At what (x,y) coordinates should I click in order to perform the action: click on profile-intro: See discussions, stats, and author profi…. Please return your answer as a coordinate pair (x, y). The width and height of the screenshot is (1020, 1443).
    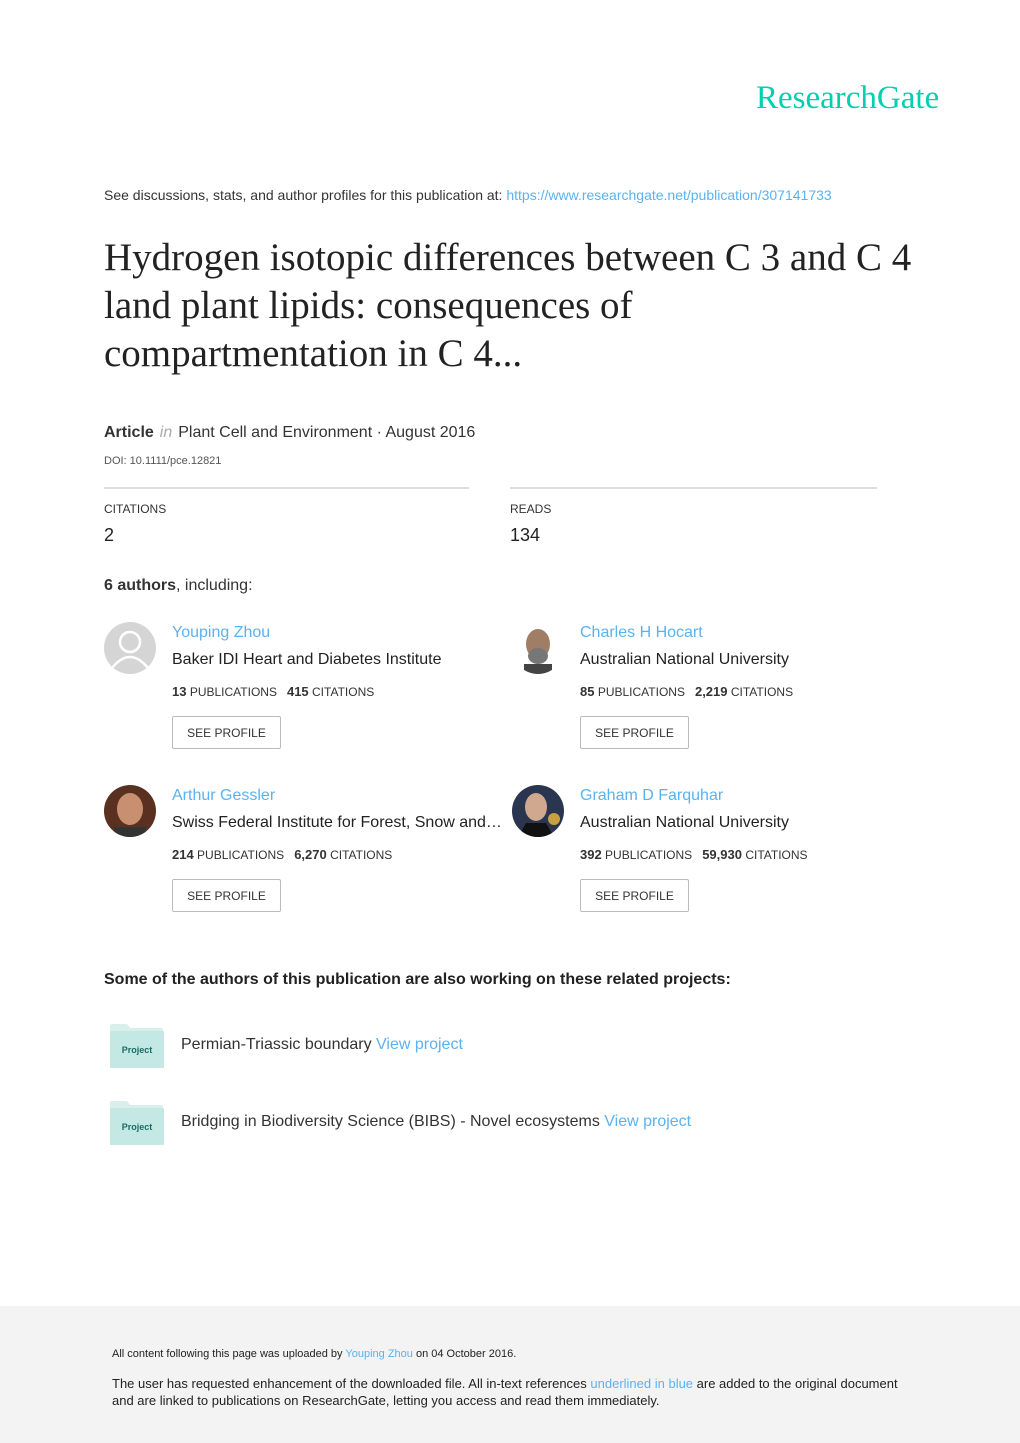
    Looking at the image, I should click on (468, 195).